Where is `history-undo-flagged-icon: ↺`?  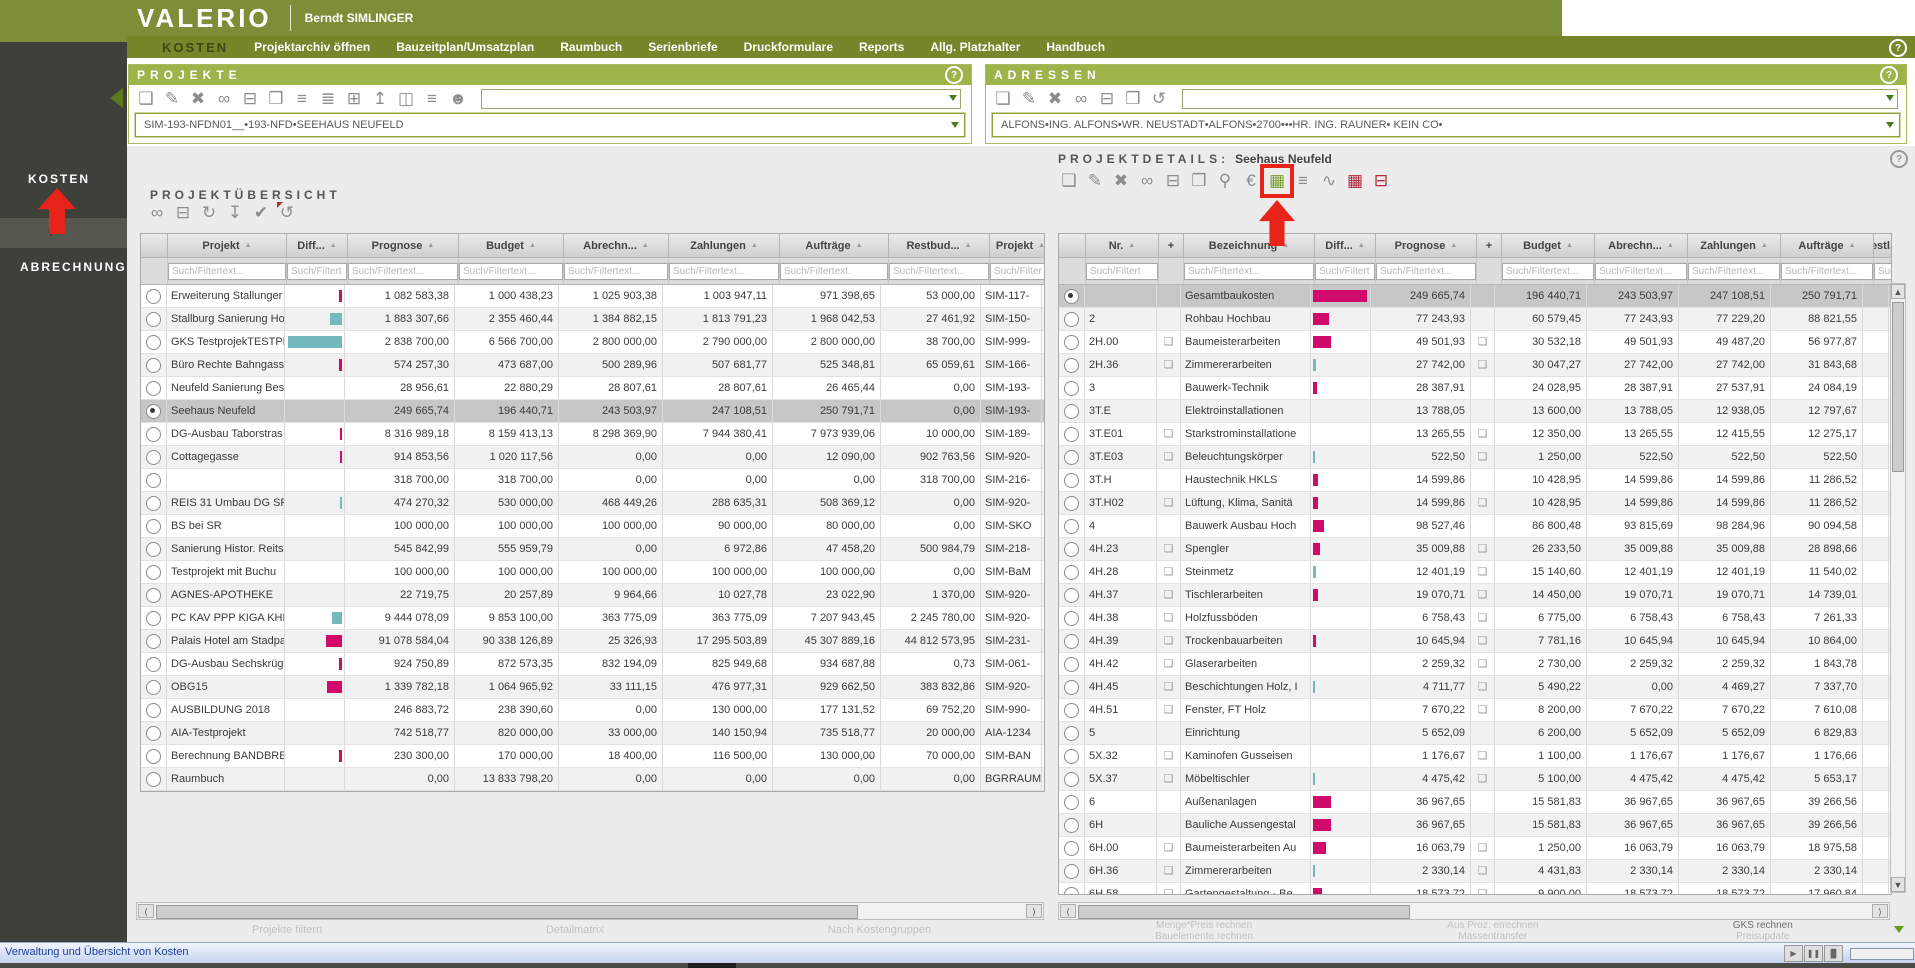
history-undo-flagged-icon: ↺ is located at coordinates (287, 213).